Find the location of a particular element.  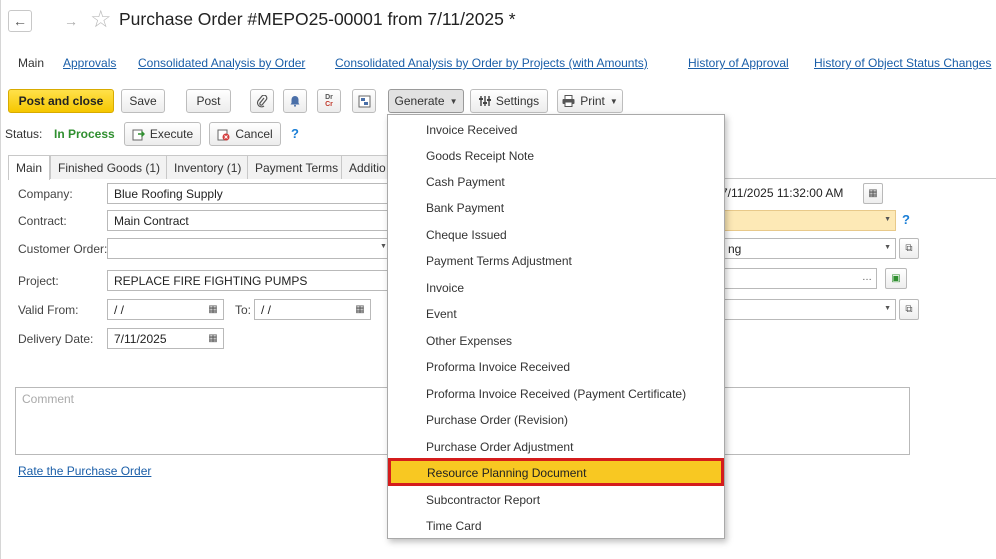

arrow-left-icon: ← is located at coordinates (20, 21).